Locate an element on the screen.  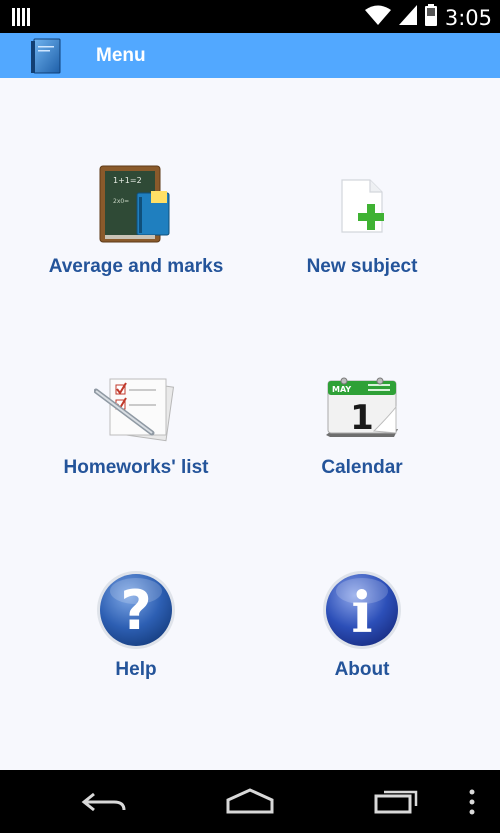
menu-item-help: ? Help is located at coordinates (136, 661).